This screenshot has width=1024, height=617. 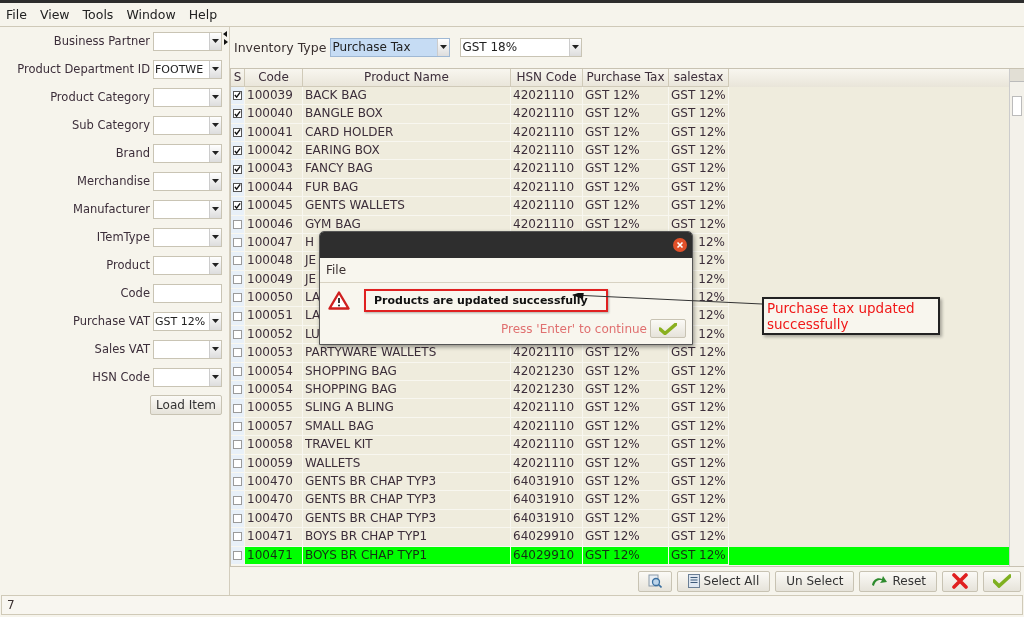 What do you see at coordinates (274, 408) in the screenshot?
I see `table-cell: 100055` at bounding box center [274, 408].